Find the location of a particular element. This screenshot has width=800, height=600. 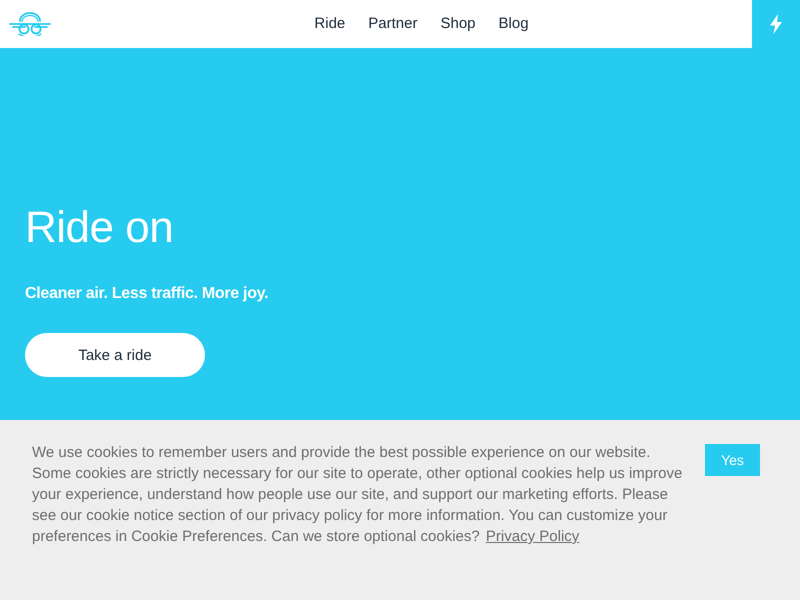

hero-subtitle: Cleaner air. Less traffic. More joy. is located at coordinates (146, 294).